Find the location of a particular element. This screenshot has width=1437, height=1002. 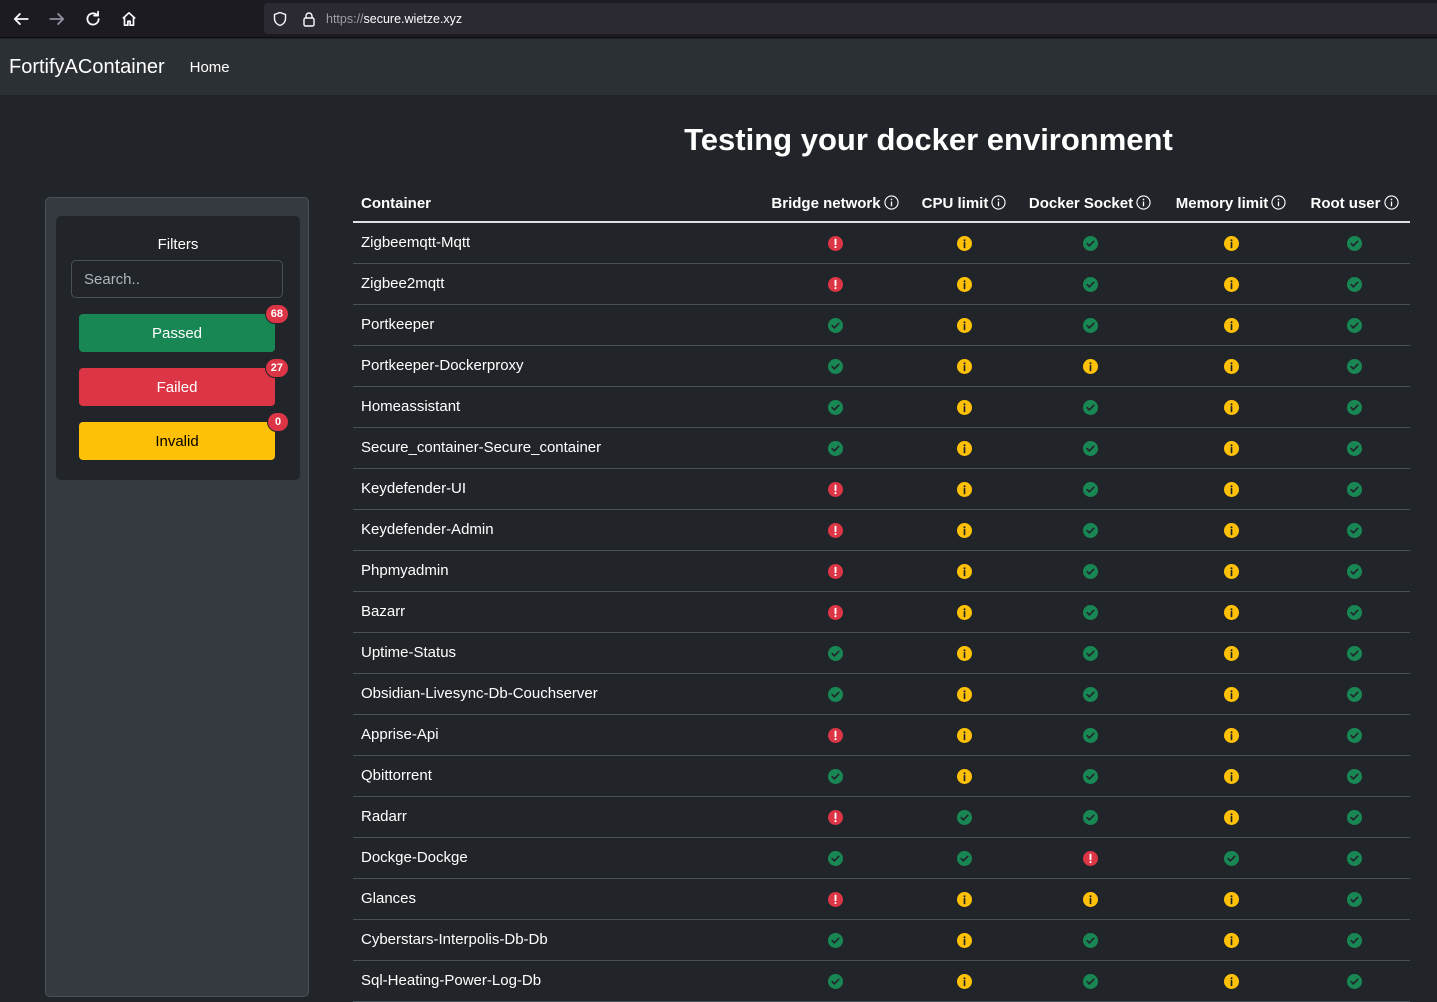

header-memory-label: Memory limit is located at coordinates (1222, 203).